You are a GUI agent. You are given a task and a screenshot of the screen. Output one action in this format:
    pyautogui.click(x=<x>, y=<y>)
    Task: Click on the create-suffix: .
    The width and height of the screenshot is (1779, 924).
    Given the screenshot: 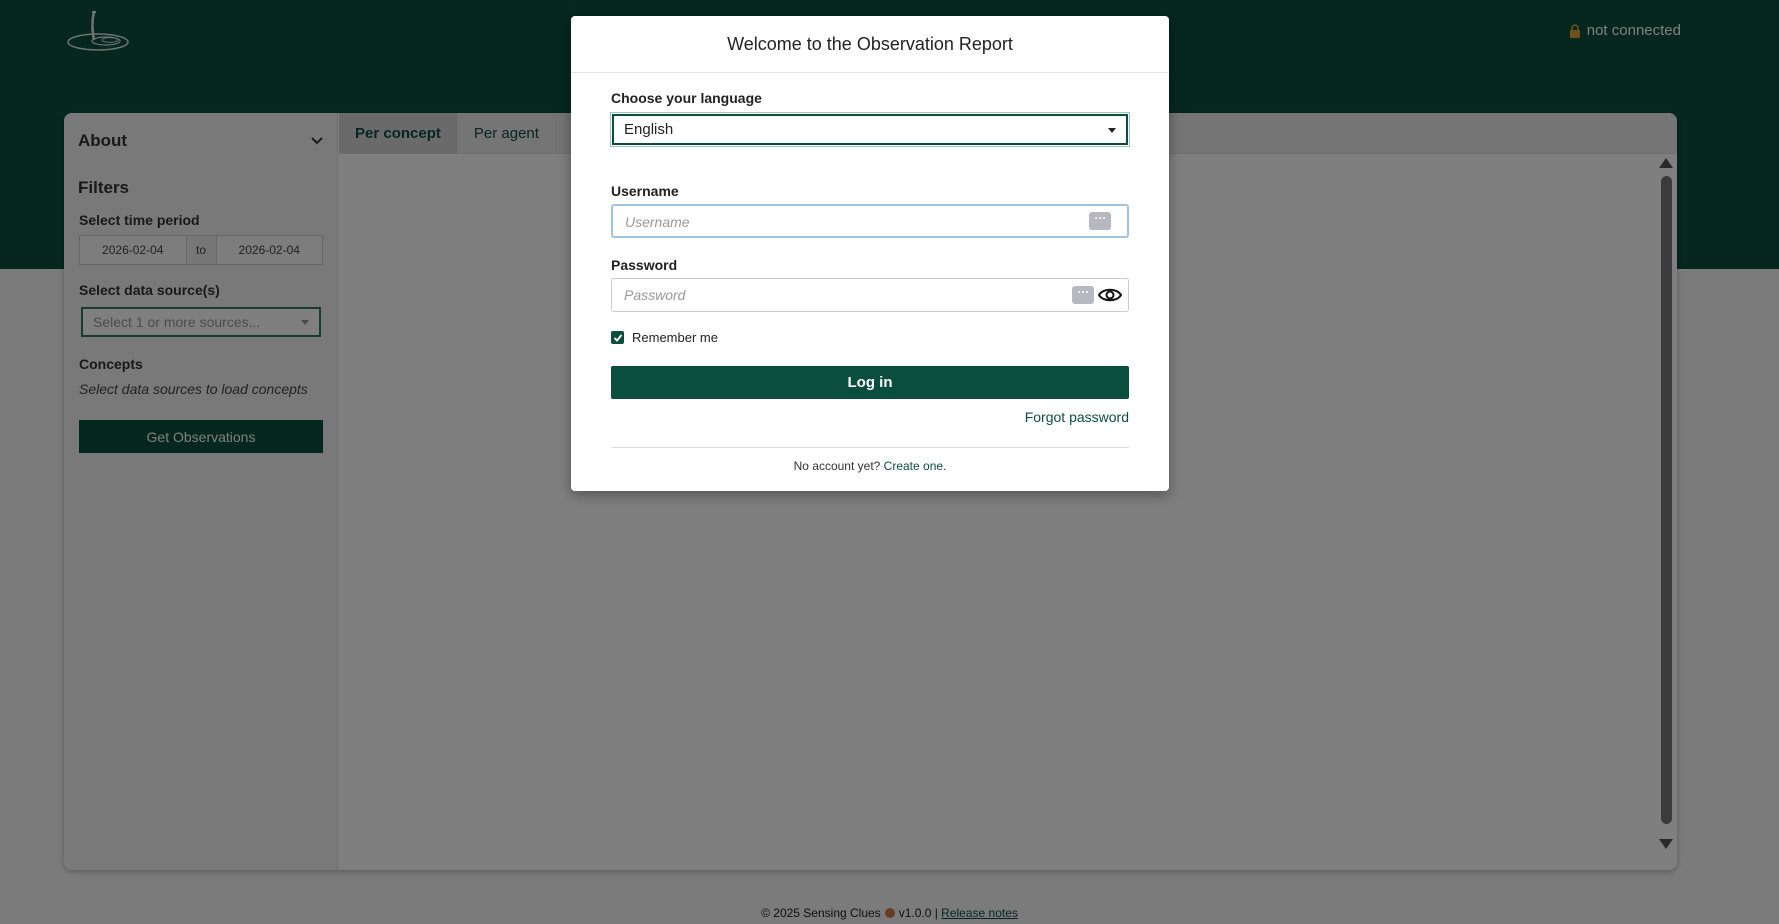 What is the action you would take?
    pyautogui.click(x=945, y=466)
    